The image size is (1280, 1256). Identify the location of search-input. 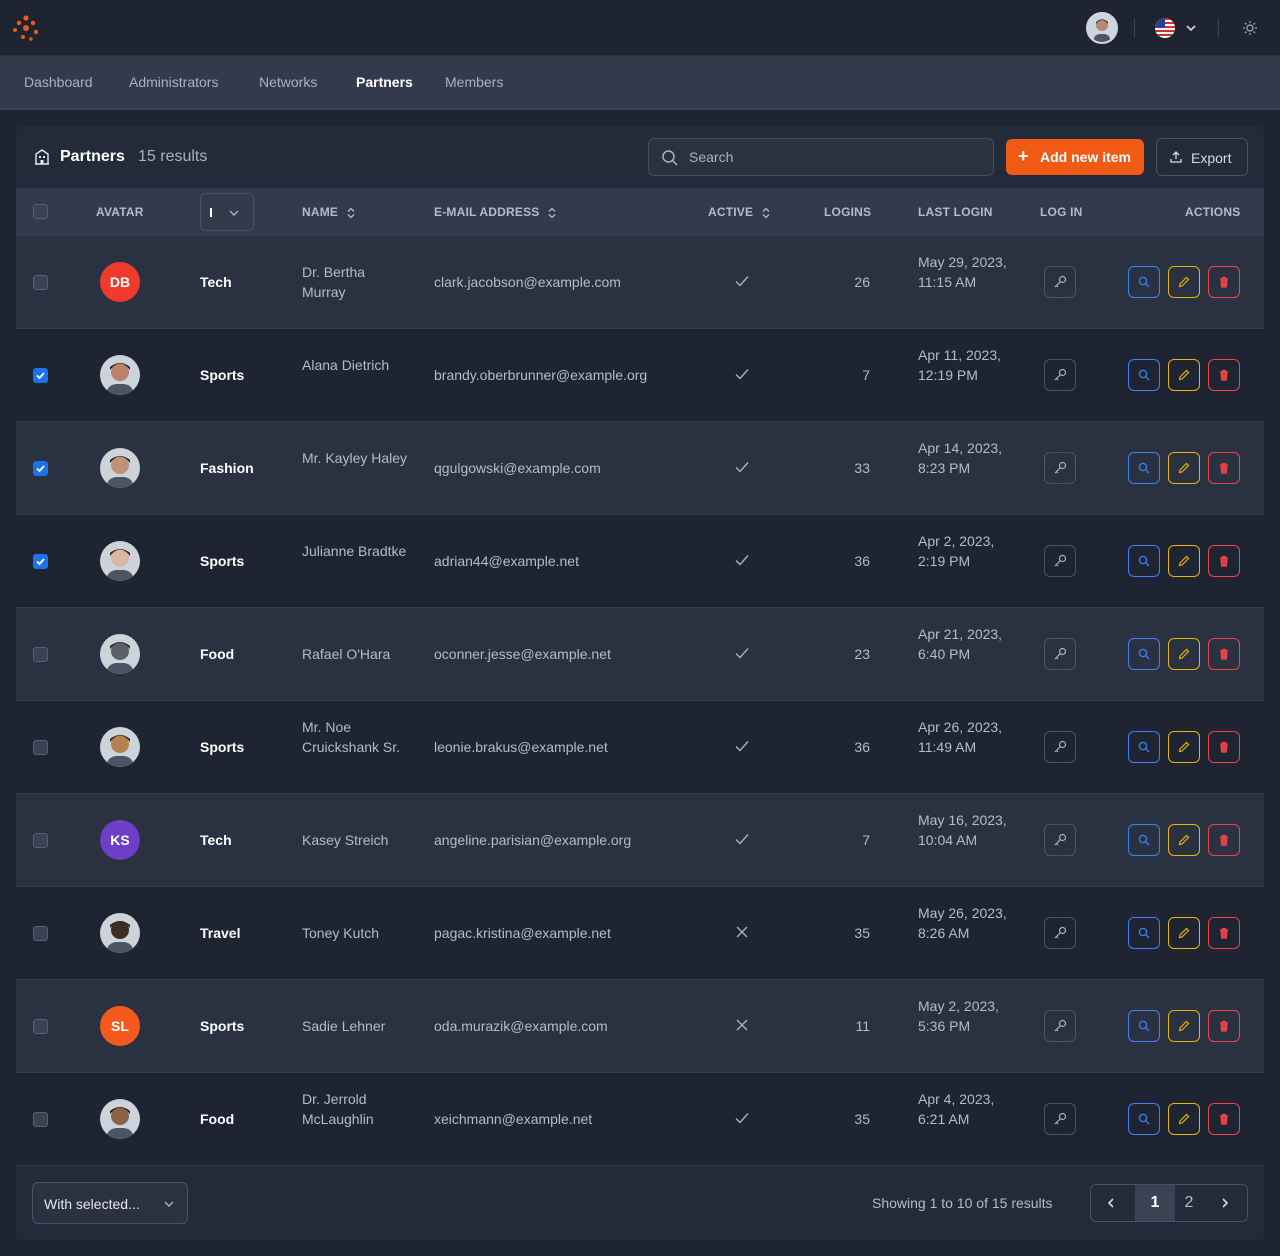
(834, 157).